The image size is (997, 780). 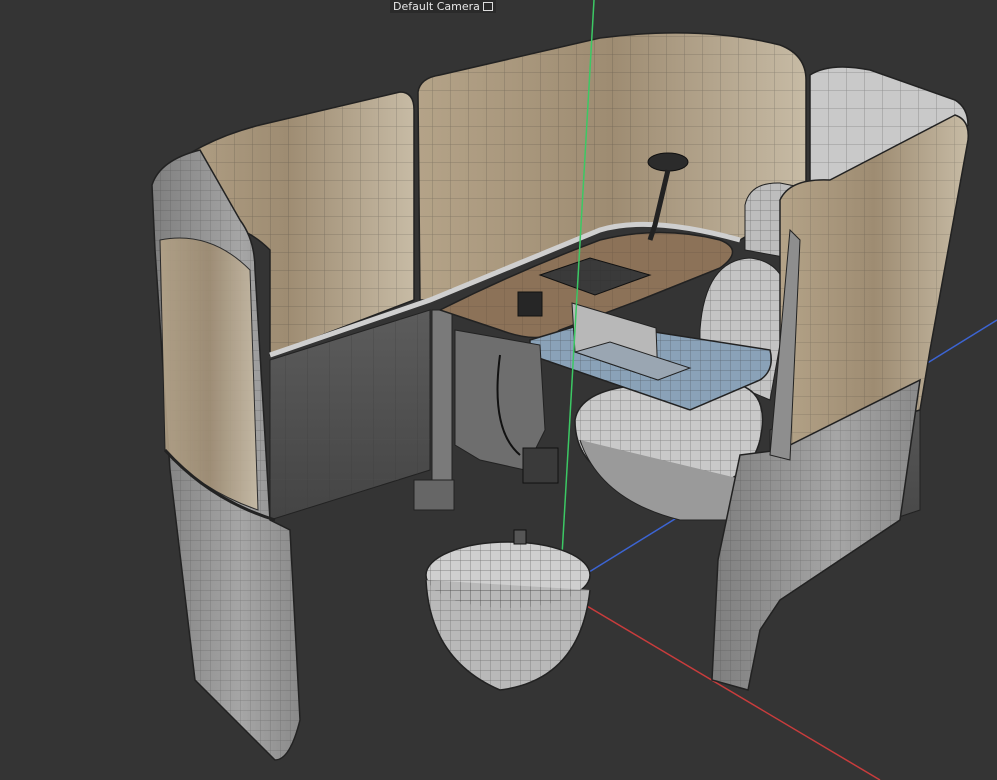 I want to click on camera-label: Default Camera, so click(x=443, y=6).